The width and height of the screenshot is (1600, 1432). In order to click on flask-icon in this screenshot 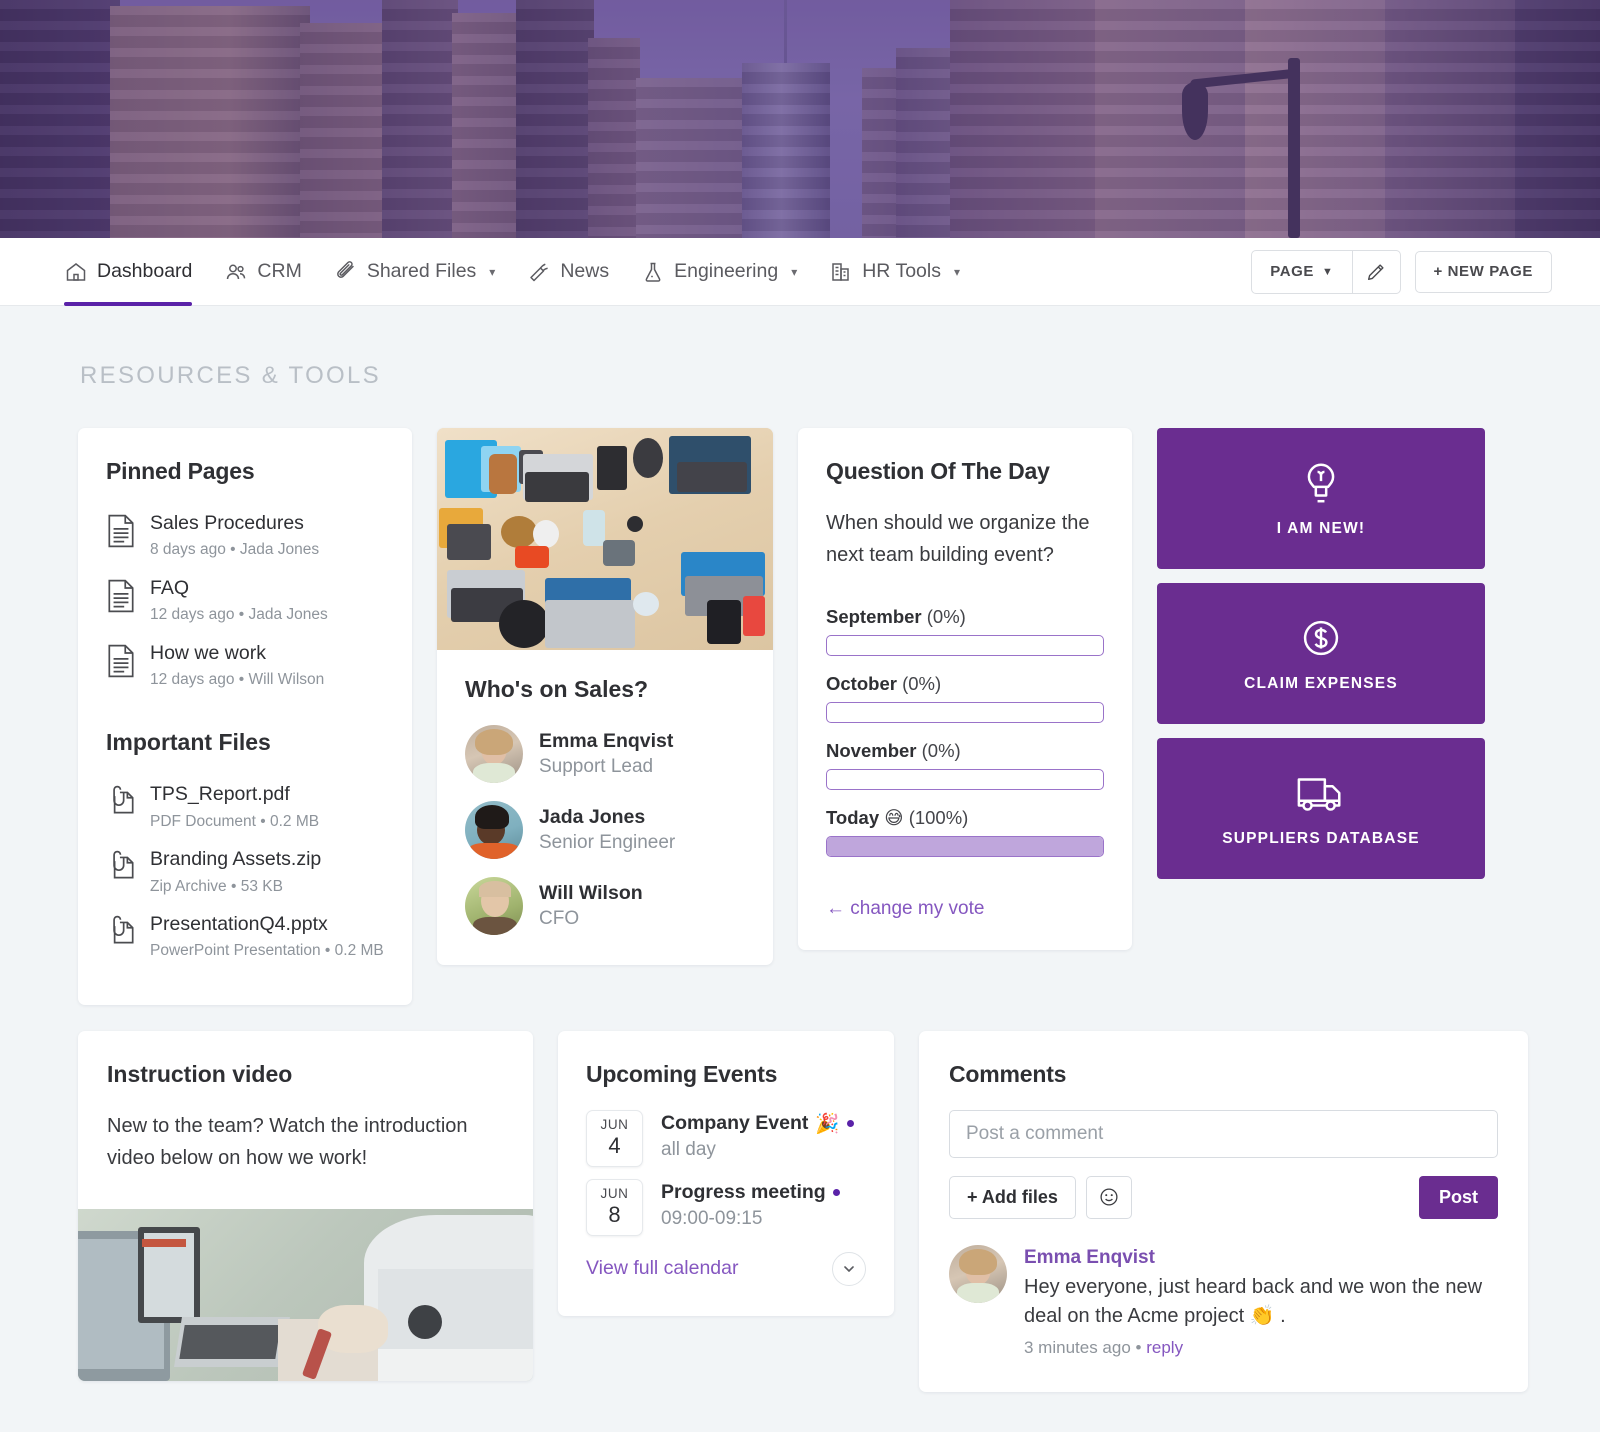, I will do `click(653, 272)`.